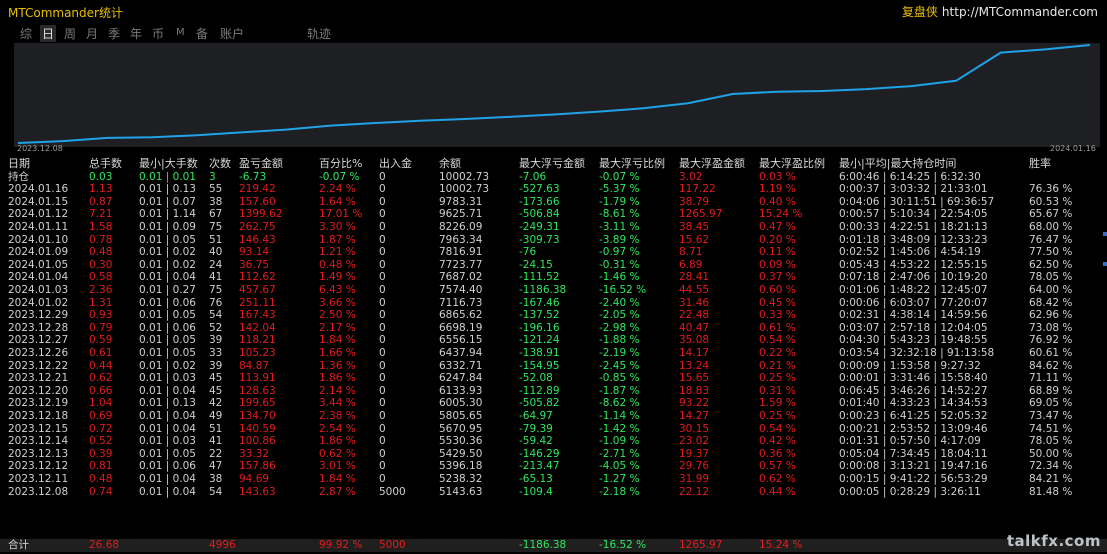 The image size is (1107, 554). Describe the element at coordinates (337, 239) in the screenshot. I see `cell-pct: 1.87 %` at that location.